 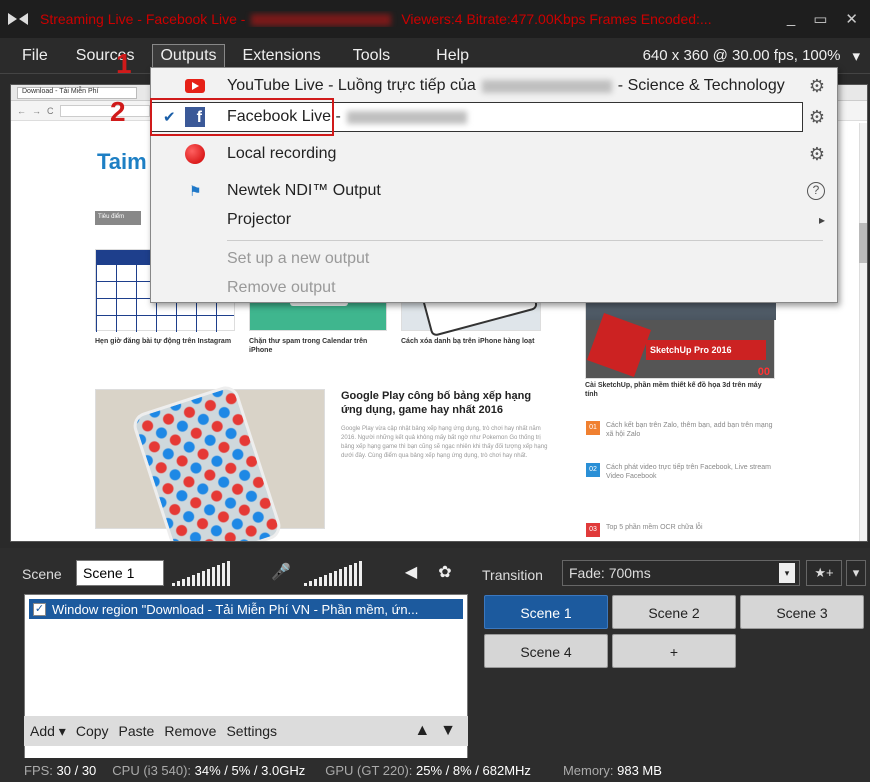 I want to click on sources-toolbar: Add ▾ Copy Paste Remove Settings ▲ ▼, so click(x=246, y=731).